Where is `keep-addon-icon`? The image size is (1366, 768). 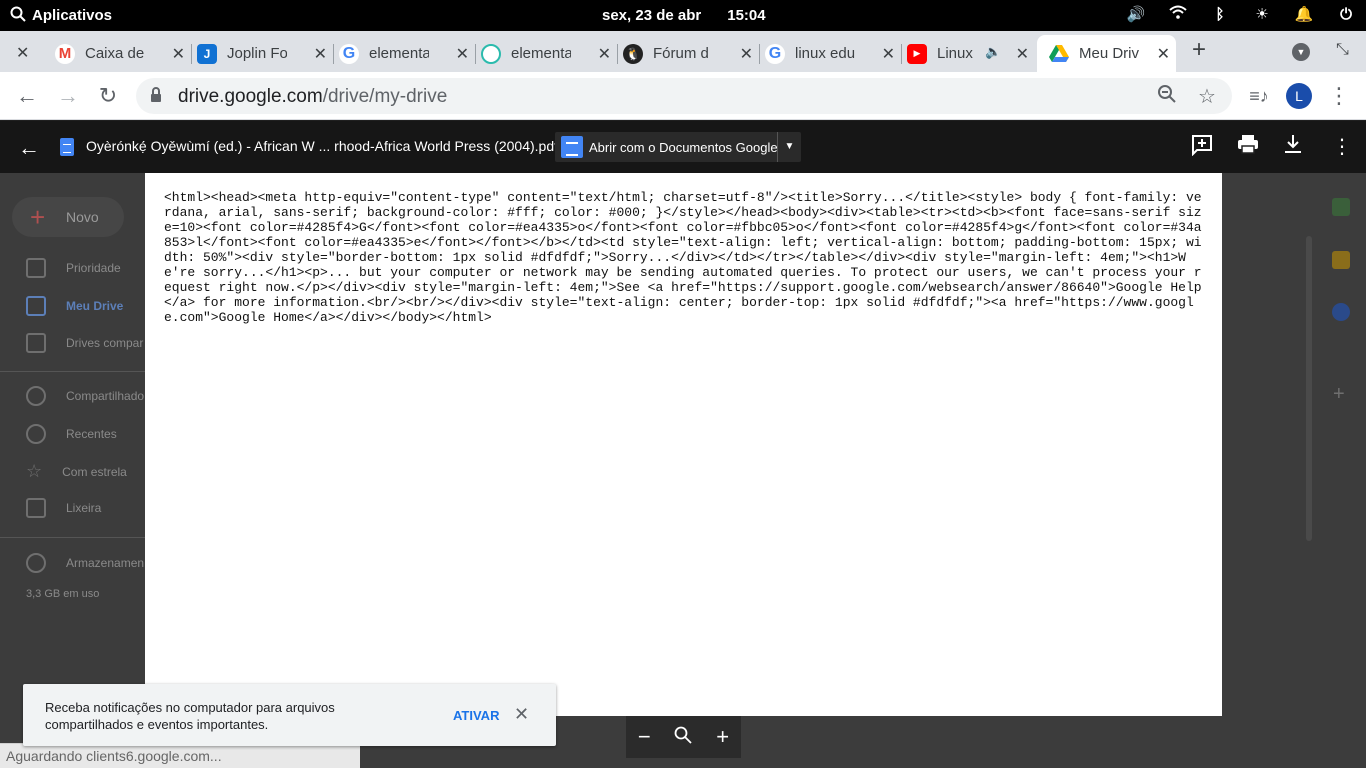 keep-addon-icon is located at coordinates (1341, 260).